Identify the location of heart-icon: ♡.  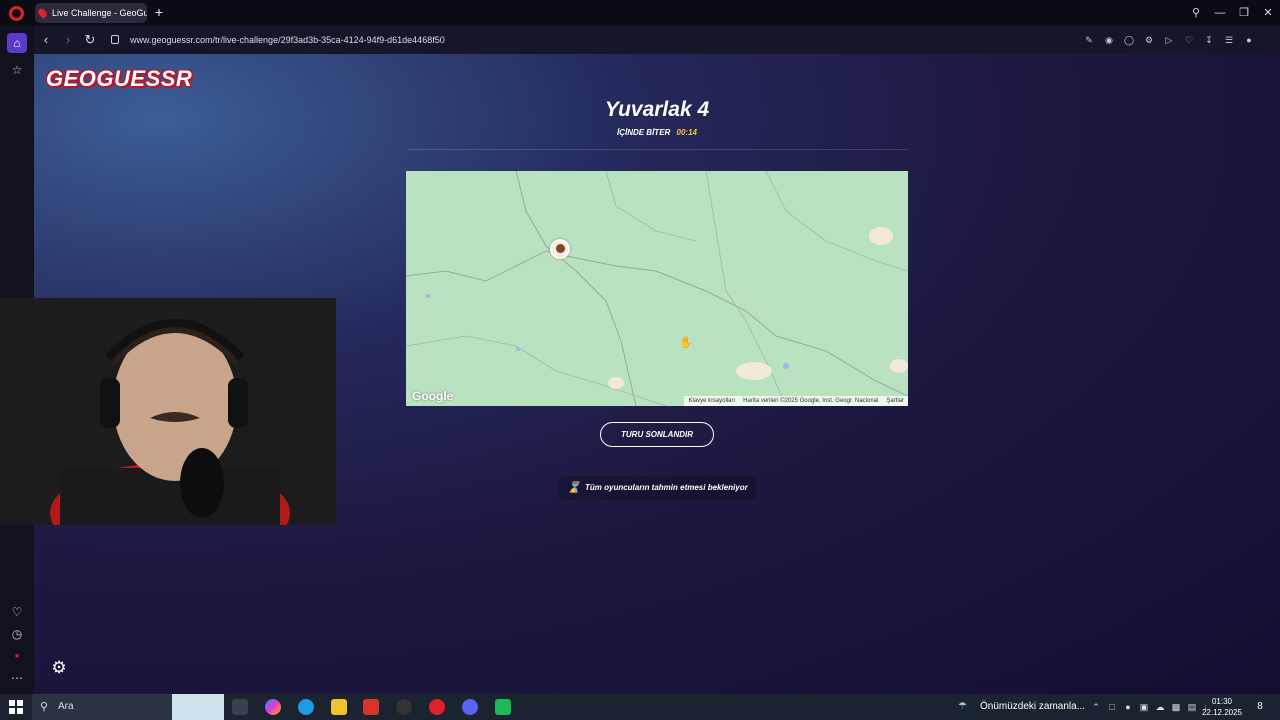
(1189, 40).